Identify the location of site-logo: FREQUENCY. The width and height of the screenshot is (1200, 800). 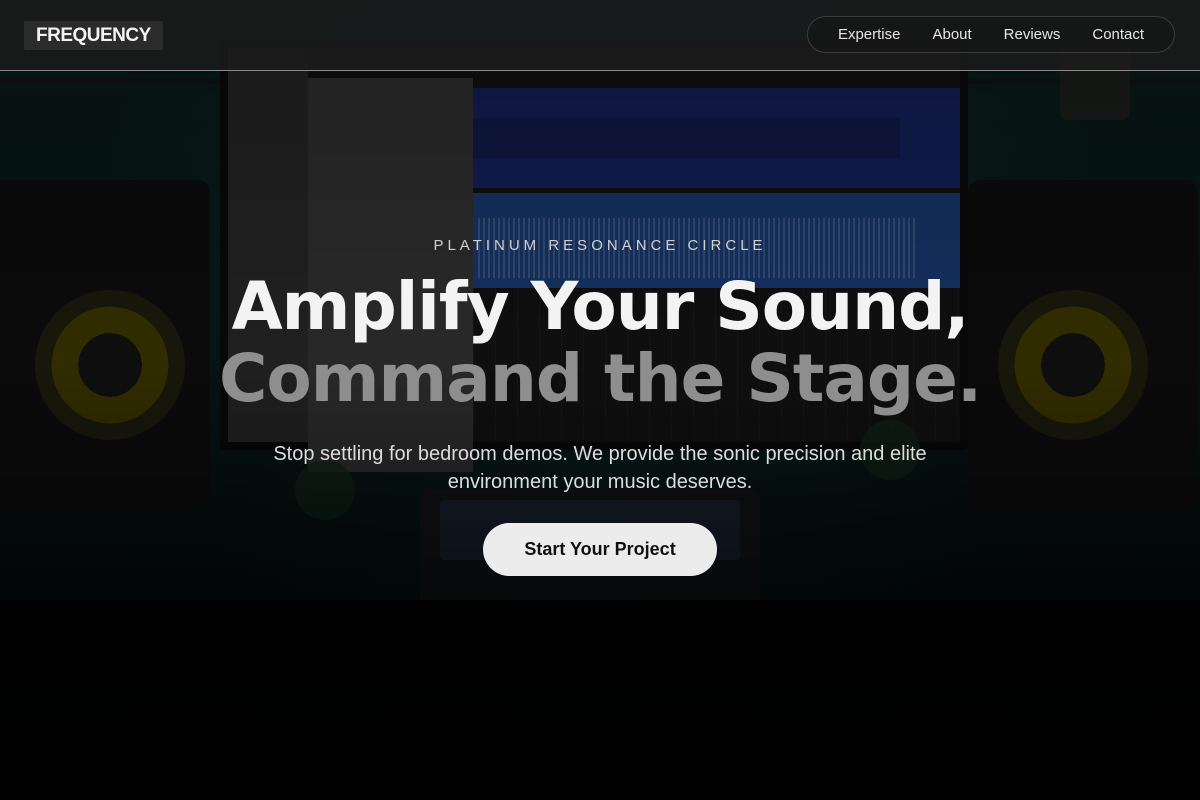
(93, 35).